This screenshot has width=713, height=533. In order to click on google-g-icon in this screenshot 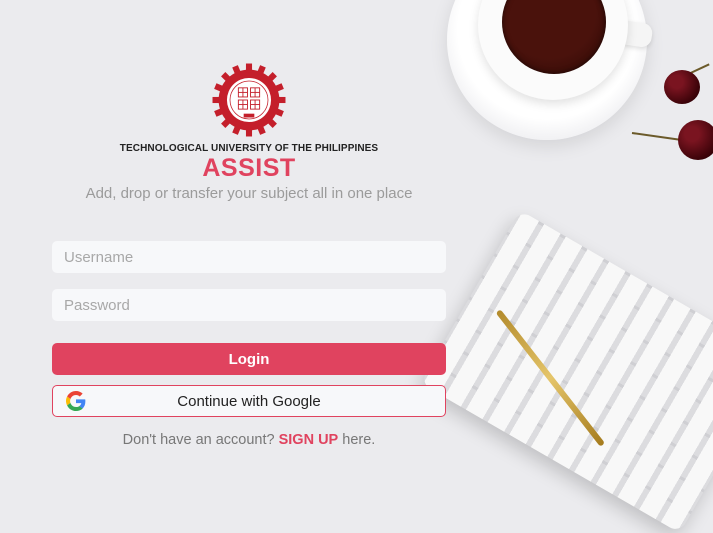, I will do `click(76, 401)`.